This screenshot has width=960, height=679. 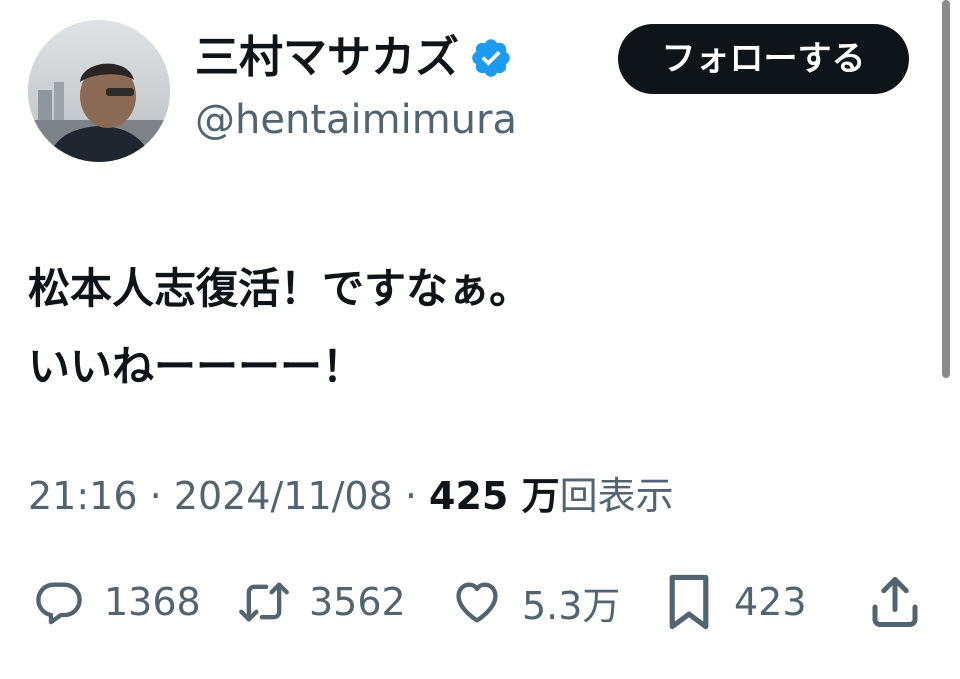 I want to click on tweet-time: 21:16, so click(x=83, y=496).